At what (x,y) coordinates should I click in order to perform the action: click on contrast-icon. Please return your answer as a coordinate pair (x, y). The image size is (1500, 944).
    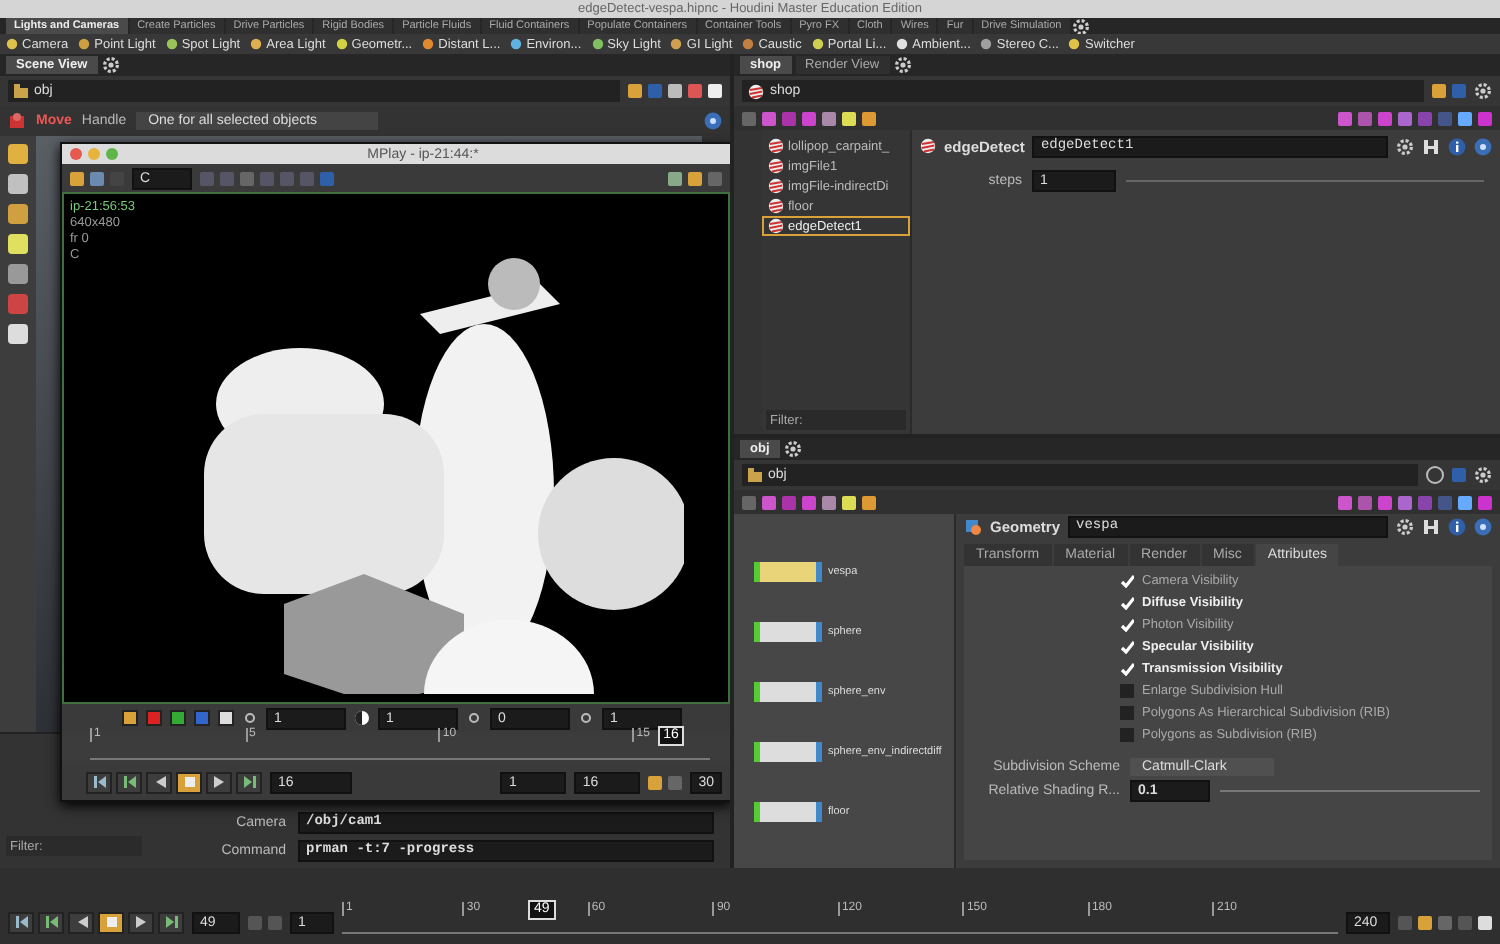
    Looking at the image, I should click on (362, 718).